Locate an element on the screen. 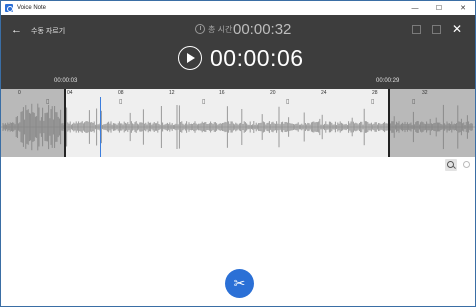 Image resolution: width=476 pixels, height=307 pixels. total-time-value: 00:00:32 is located at coordinates (262, 29).